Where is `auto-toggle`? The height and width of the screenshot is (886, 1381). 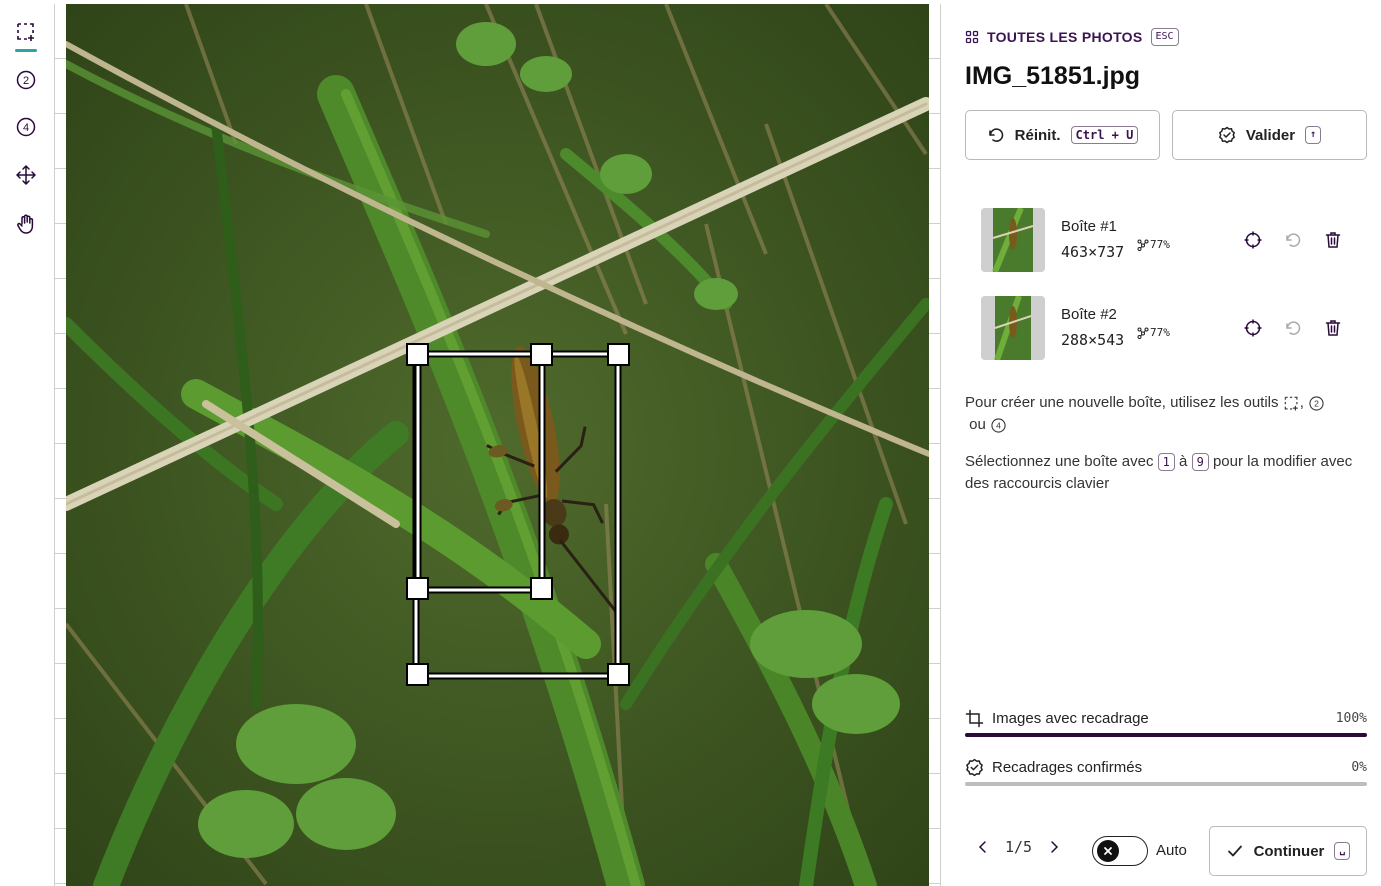
auto-toggle is located at coordinates (1120, 851).